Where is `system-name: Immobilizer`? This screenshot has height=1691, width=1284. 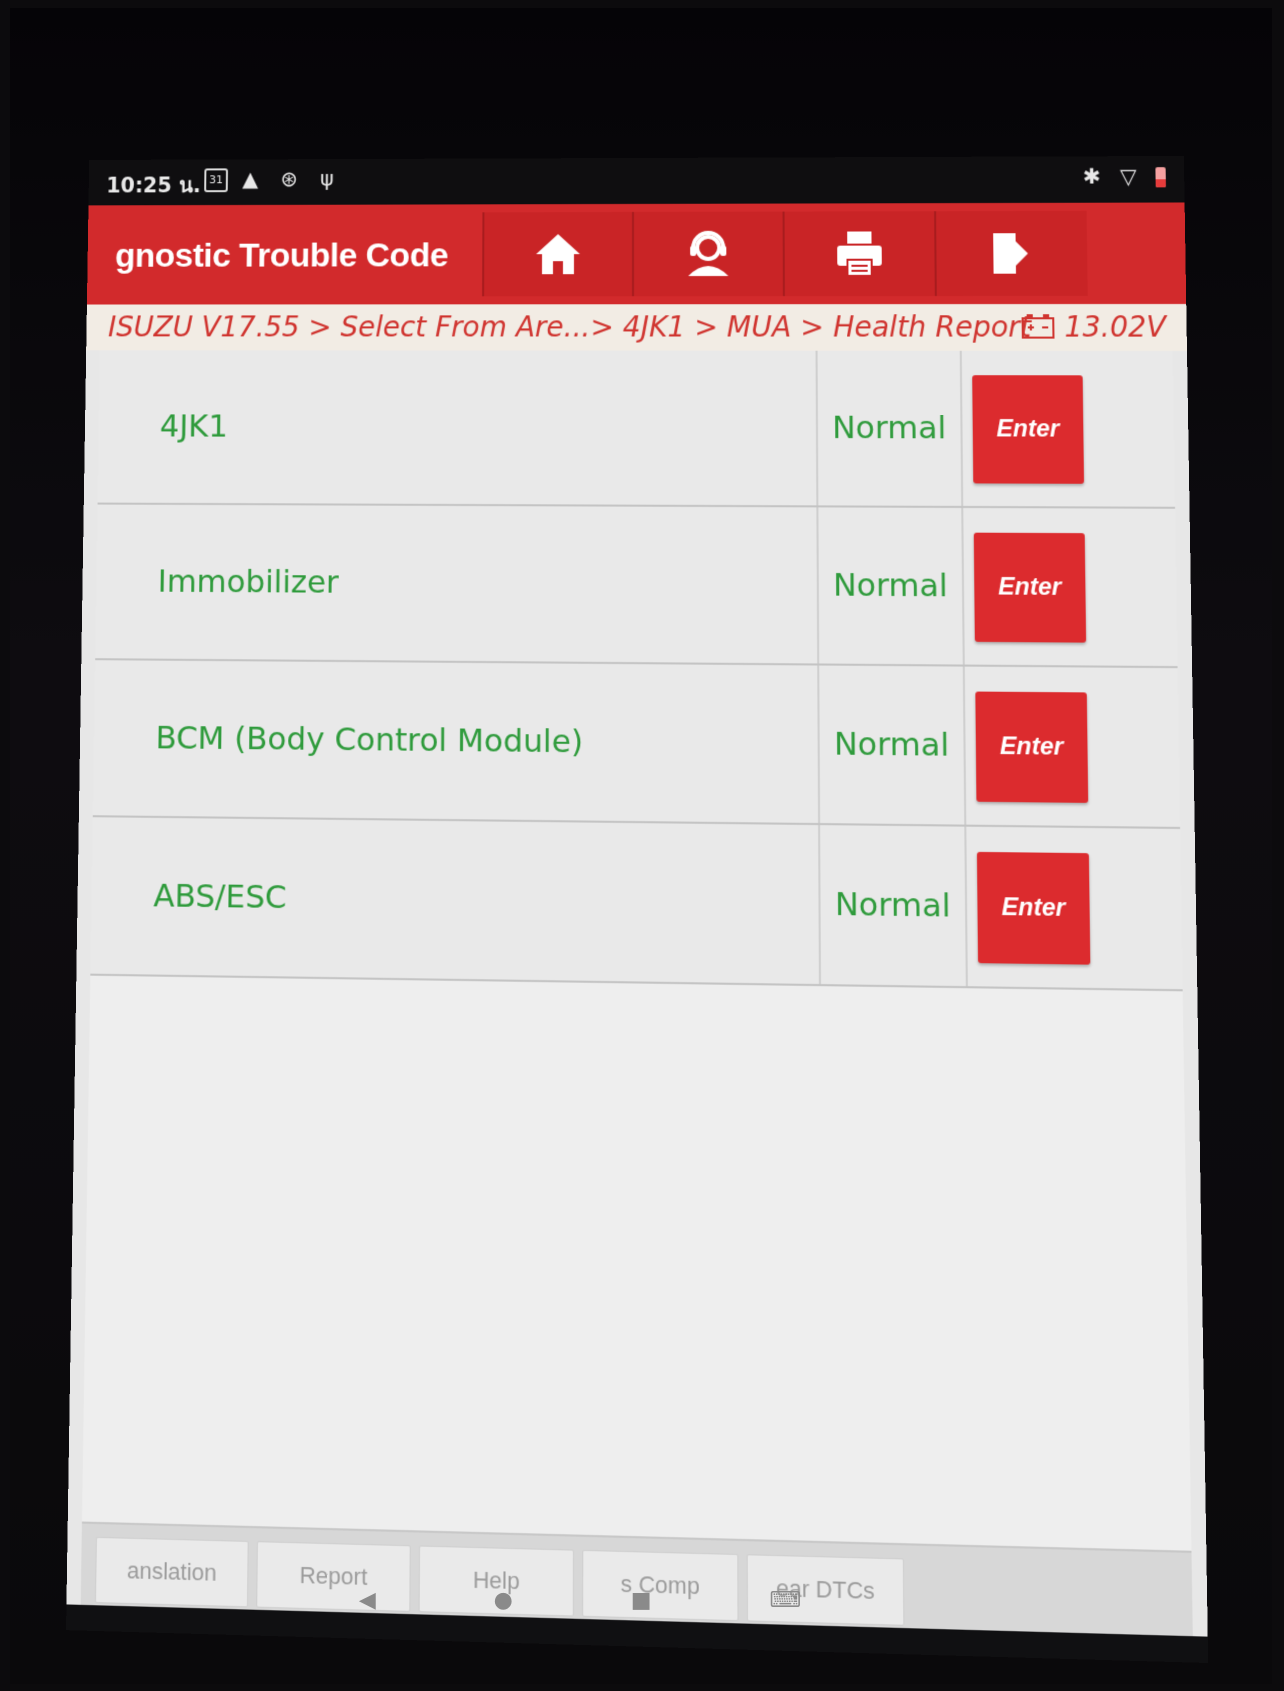
system-name: Immobilizer is located at coordinates (248, 582).